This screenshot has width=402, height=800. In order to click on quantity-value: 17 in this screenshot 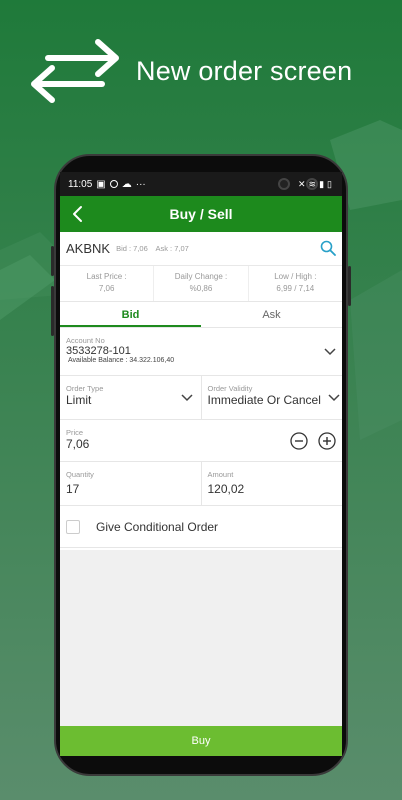, I will do `click(73, 489)`.